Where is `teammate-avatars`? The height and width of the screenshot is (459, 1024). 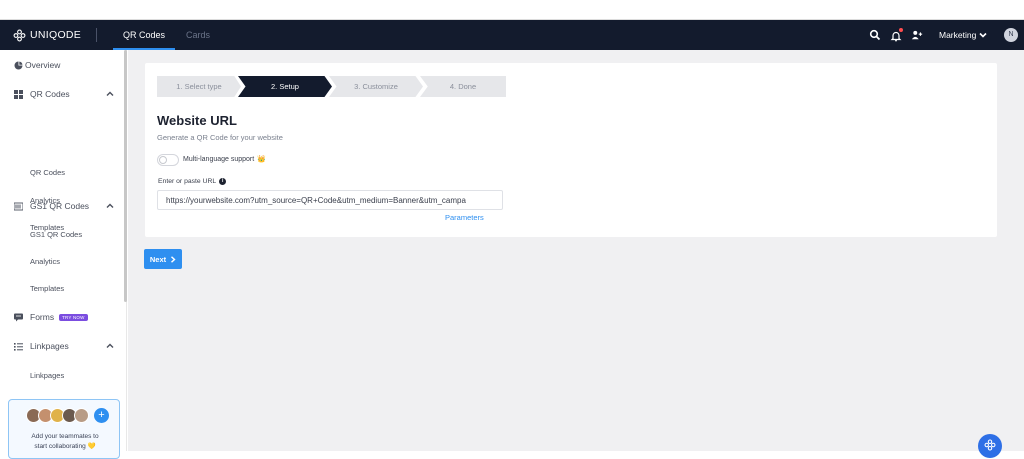
teammate-avatars is located at coordinates (57, 415).